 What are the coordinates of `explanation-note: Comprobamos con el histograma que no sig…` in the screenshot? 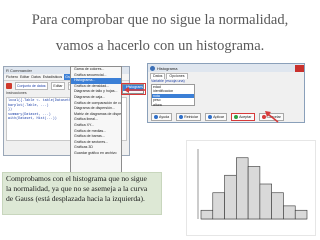 It's located at (82, 193).